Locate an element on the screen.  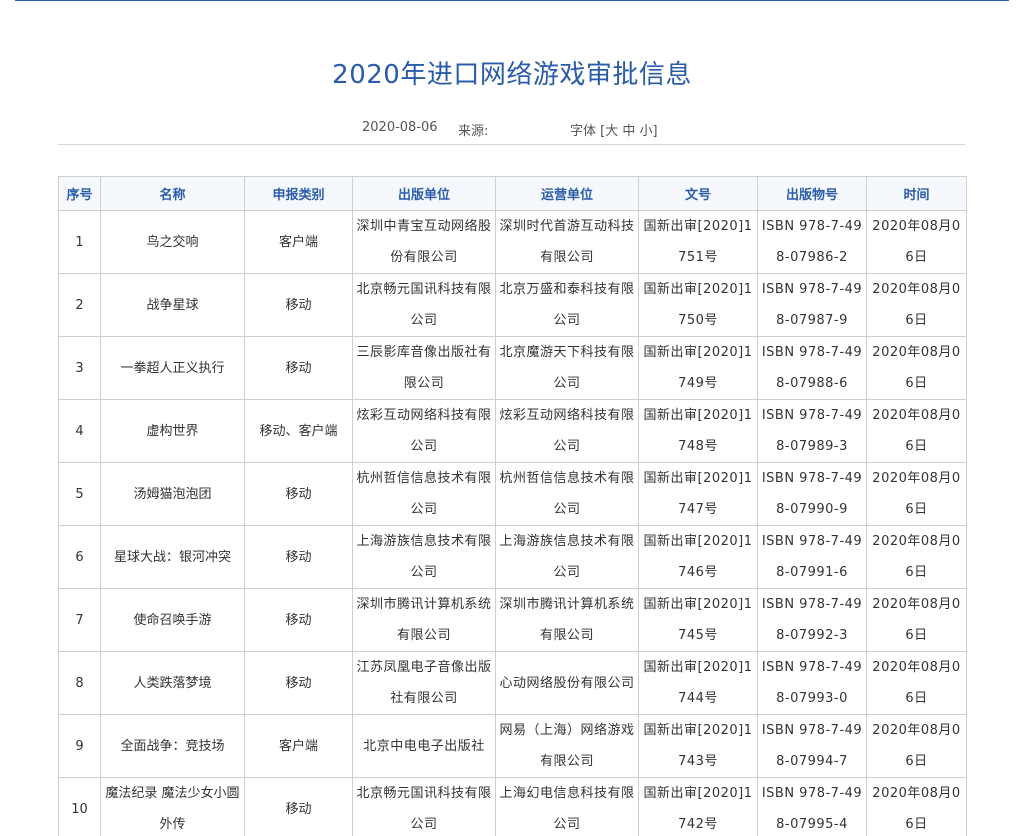
cell-index: 8 is located at coordinates (79, 683).